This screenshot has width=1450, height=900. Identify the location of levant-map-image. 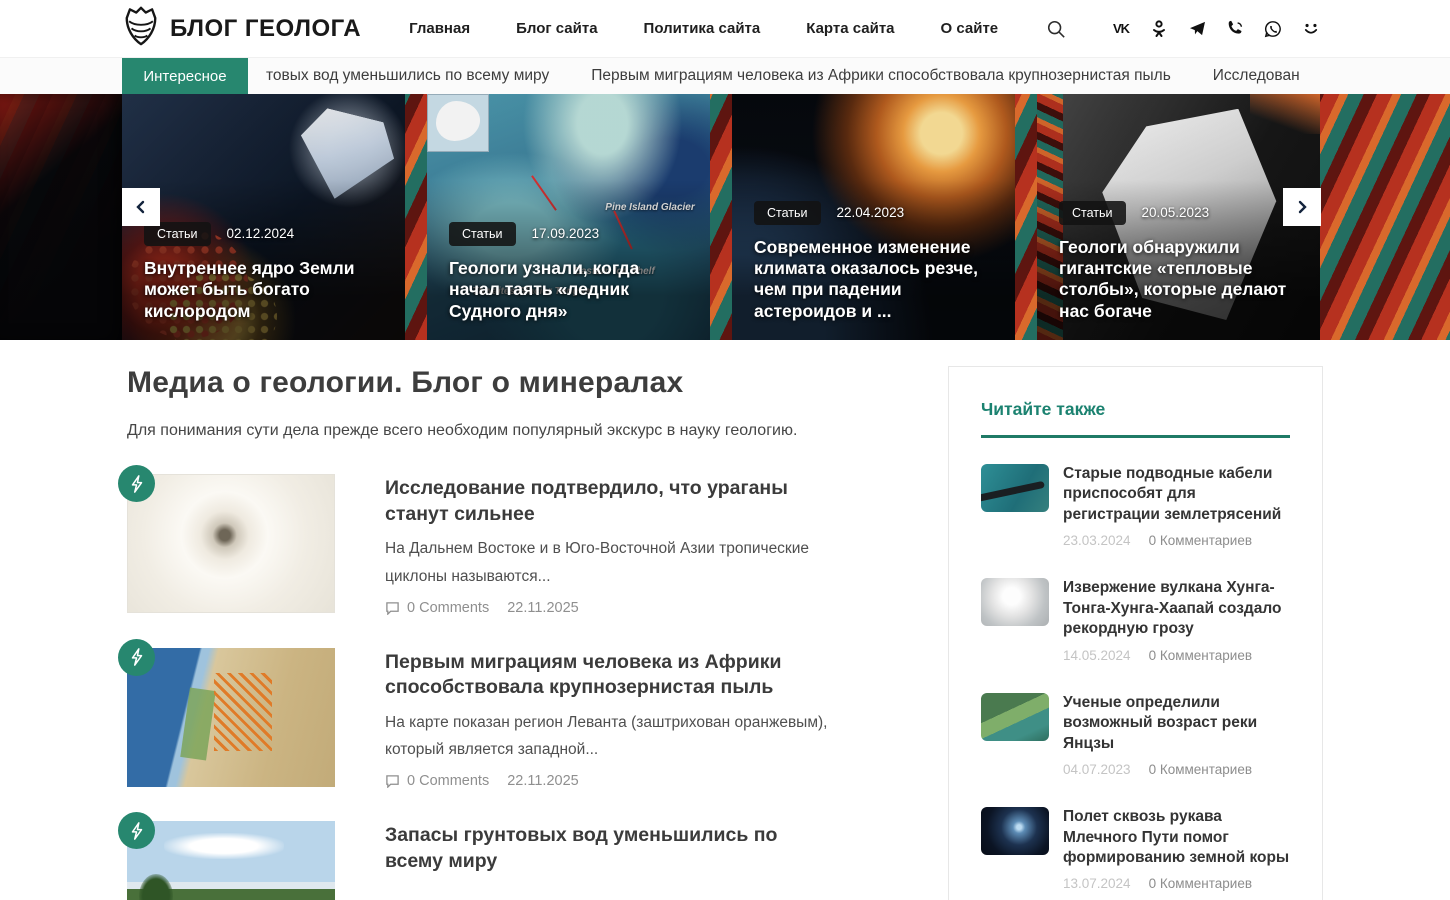
(231, 717).